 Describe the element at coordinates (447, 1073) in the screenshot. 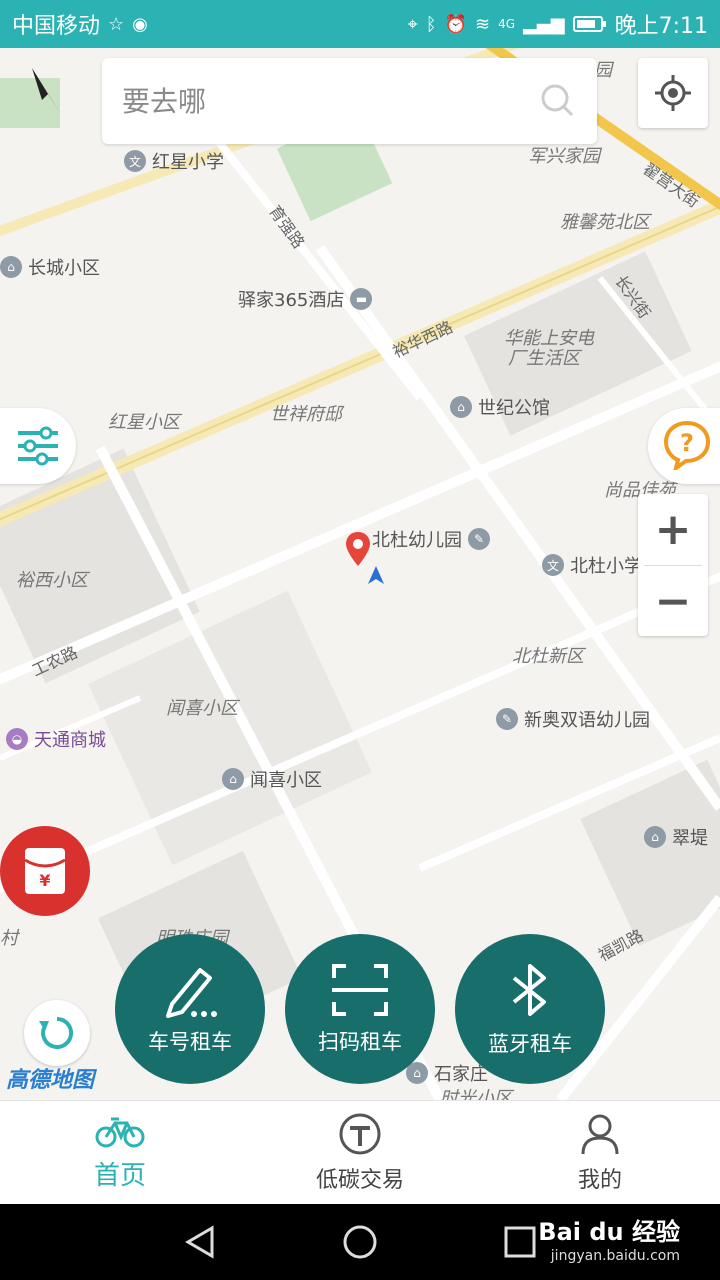

I see `poi-shijiazhuang: ⌂ 石家庄` at that location.